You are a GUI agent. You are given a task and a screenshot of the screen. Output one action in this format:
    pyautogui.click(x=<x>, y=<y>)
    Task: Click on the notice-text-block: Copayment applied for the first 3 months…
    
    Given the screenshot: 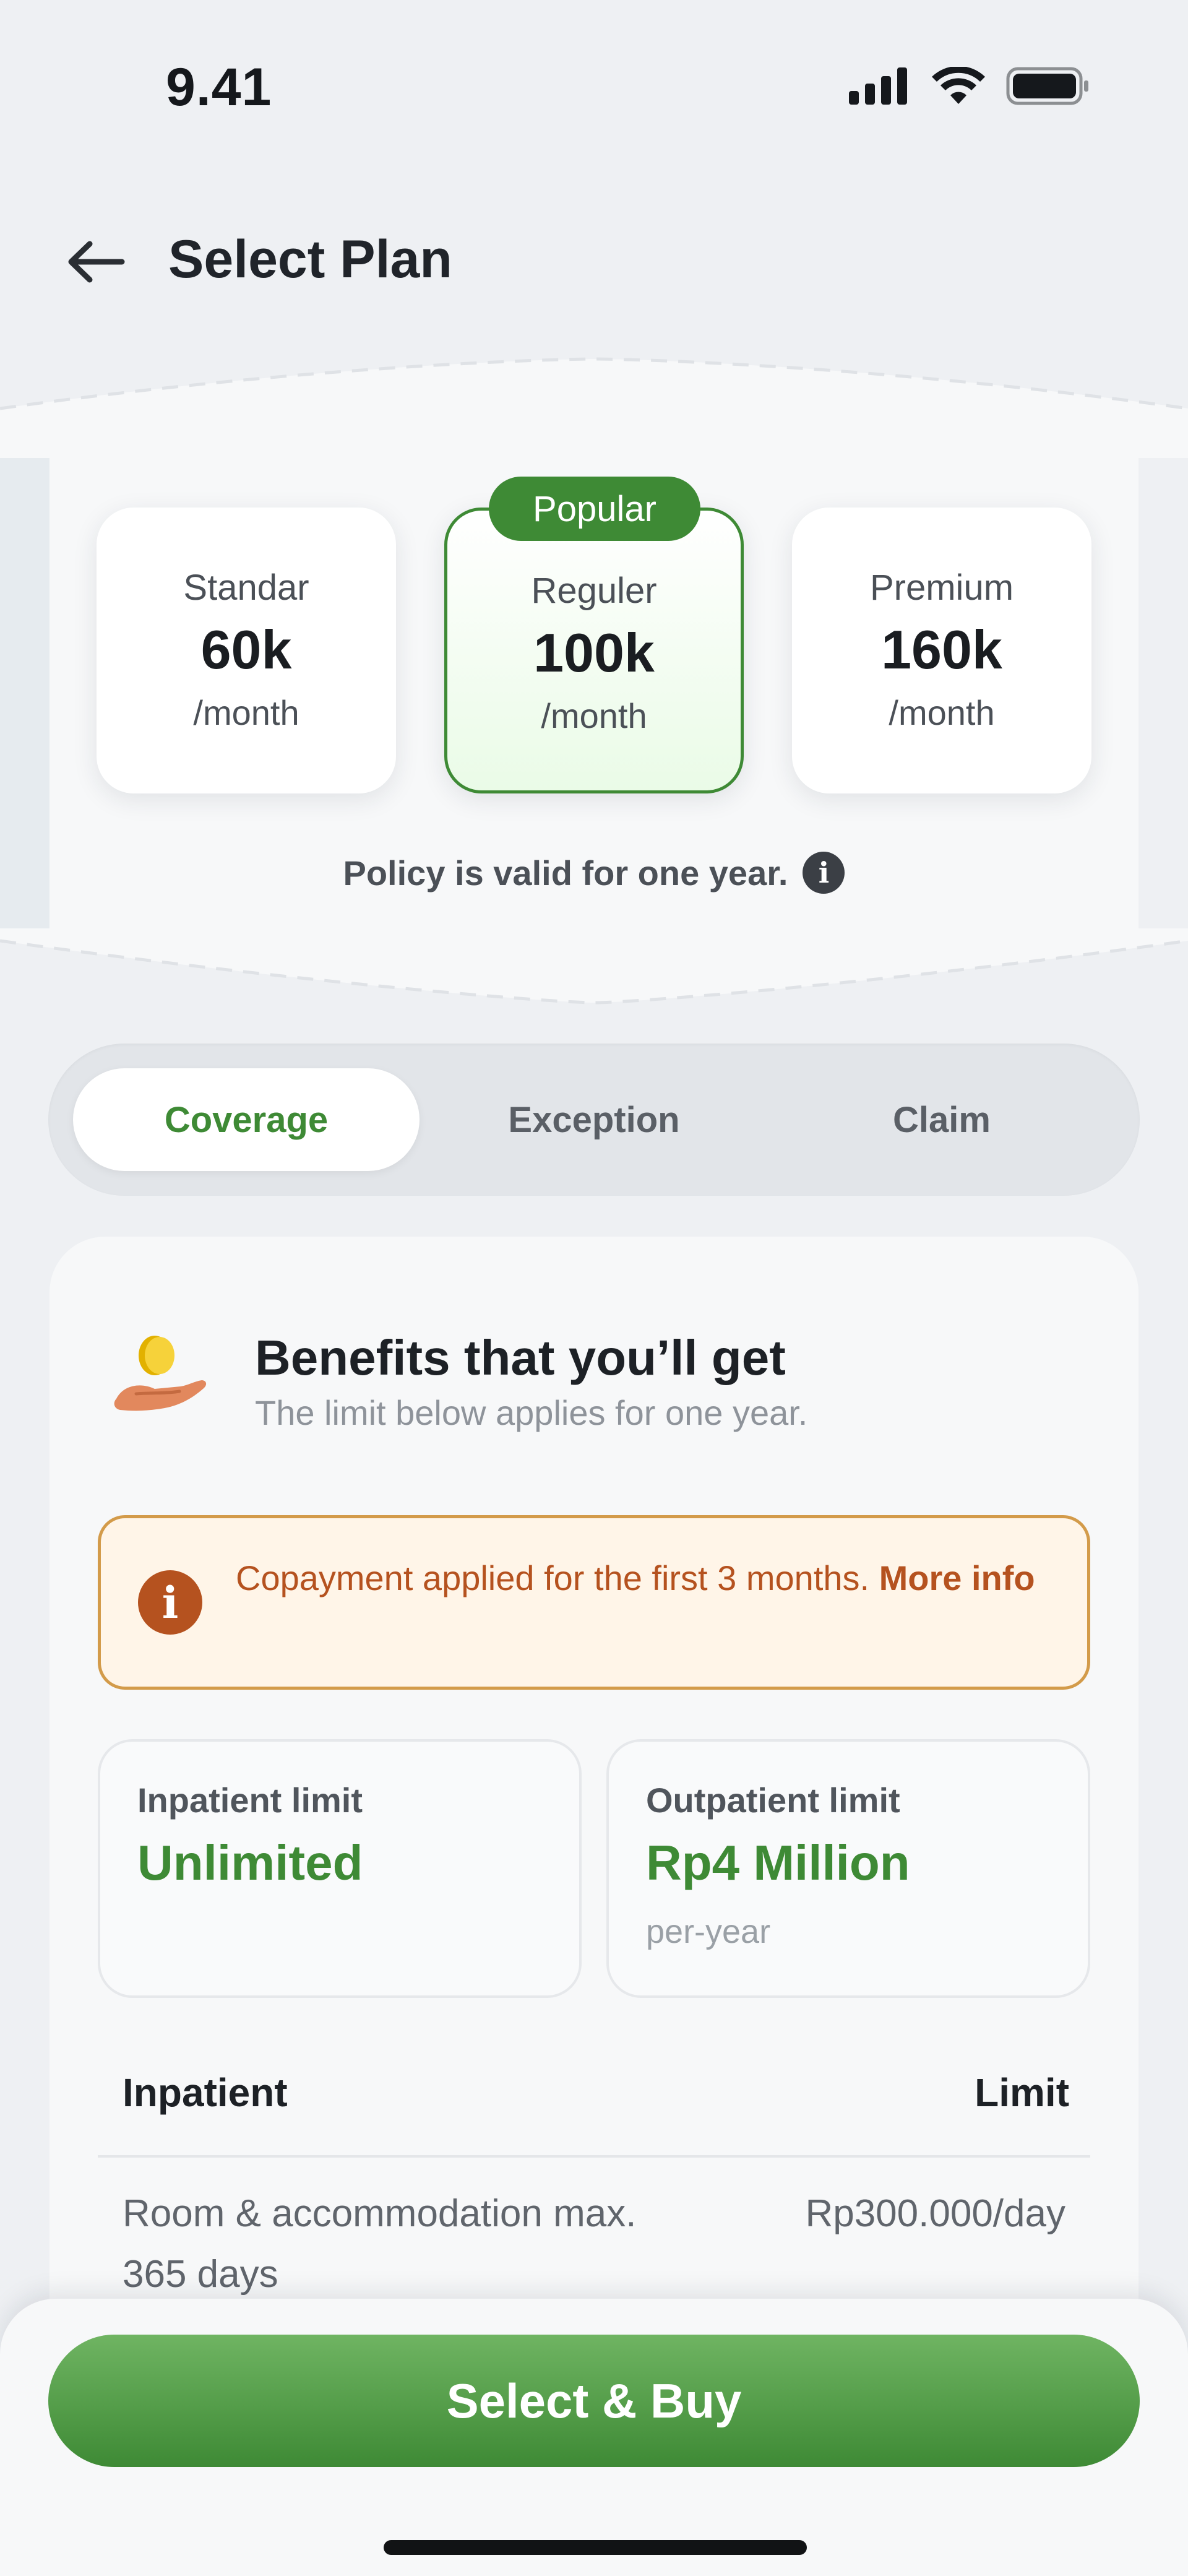 What is the action you would take?
    pyautogui.click(x=647, y=1578)
    